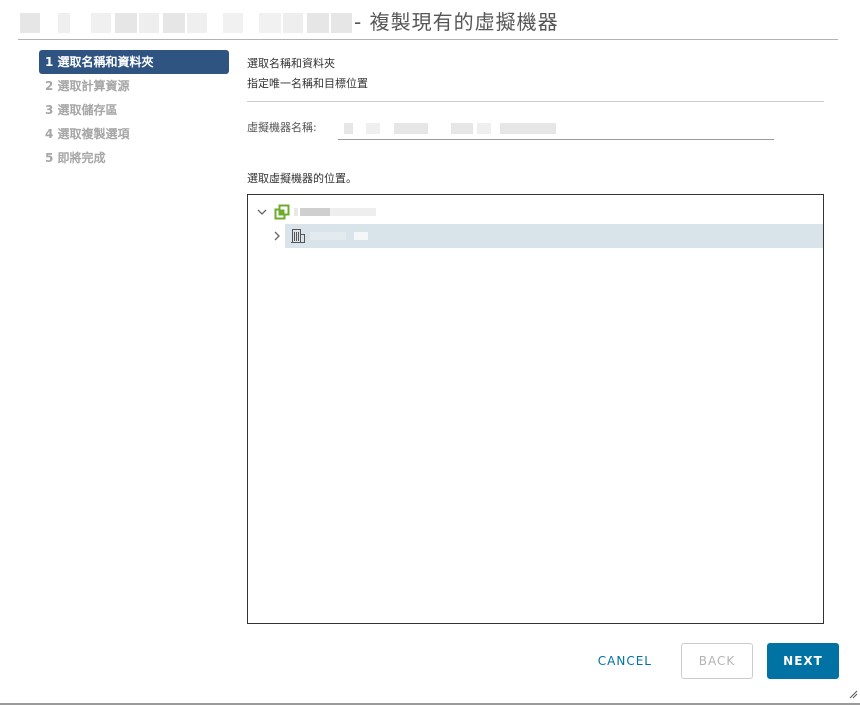 The image size is (860, 705). Describe the element at coordinates (87, 134) in the screenshot. I see `step-select-clone-options: 4 選取複製選項` at that location.